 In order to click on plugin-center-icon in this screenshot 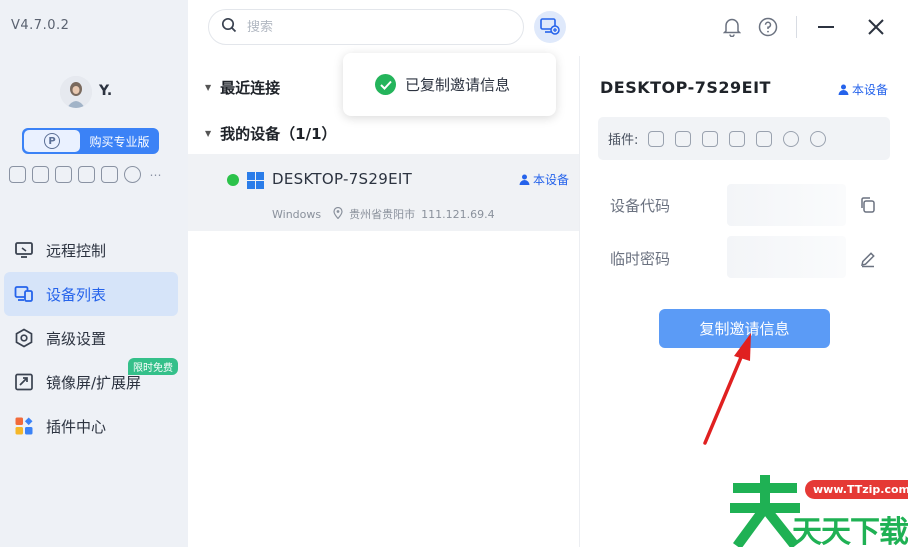, I will do `click(24, 426)`.